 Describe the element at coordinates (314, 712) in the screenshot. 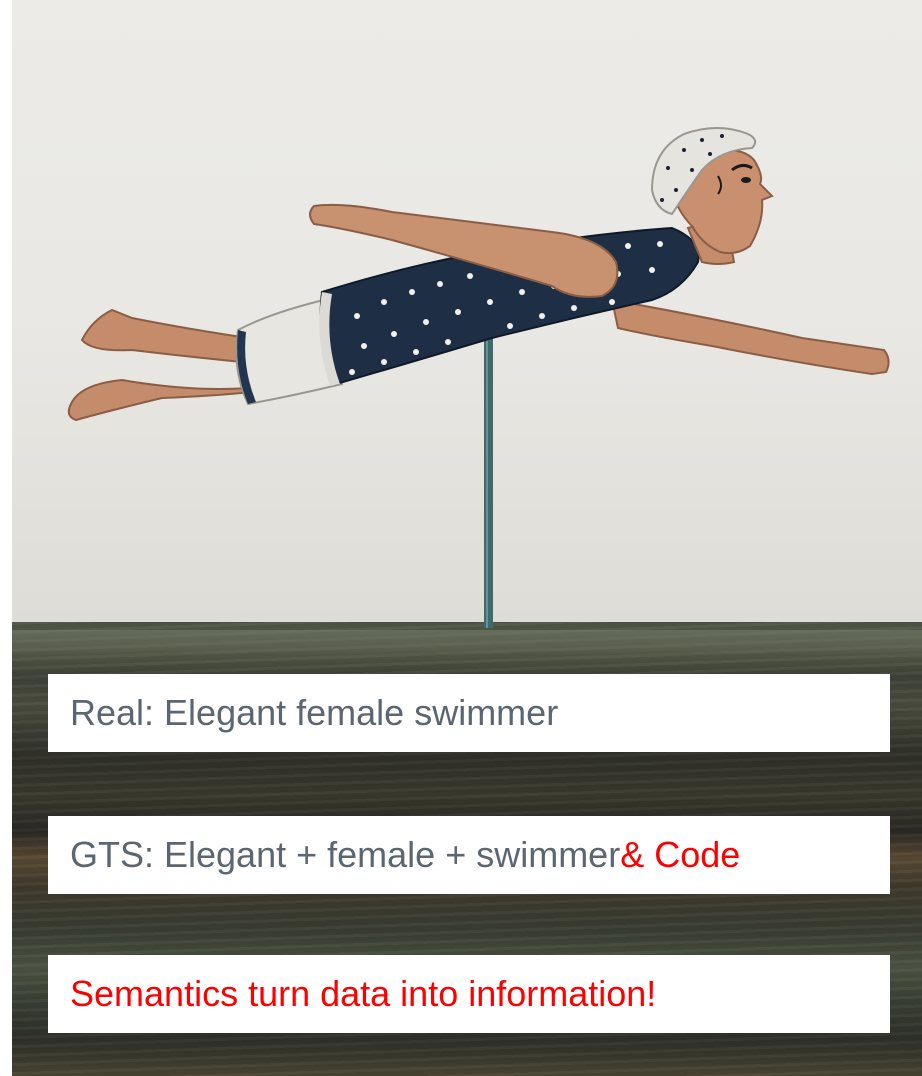

I see `caption-real-text: Real: Elegant female swimmer` at that location.